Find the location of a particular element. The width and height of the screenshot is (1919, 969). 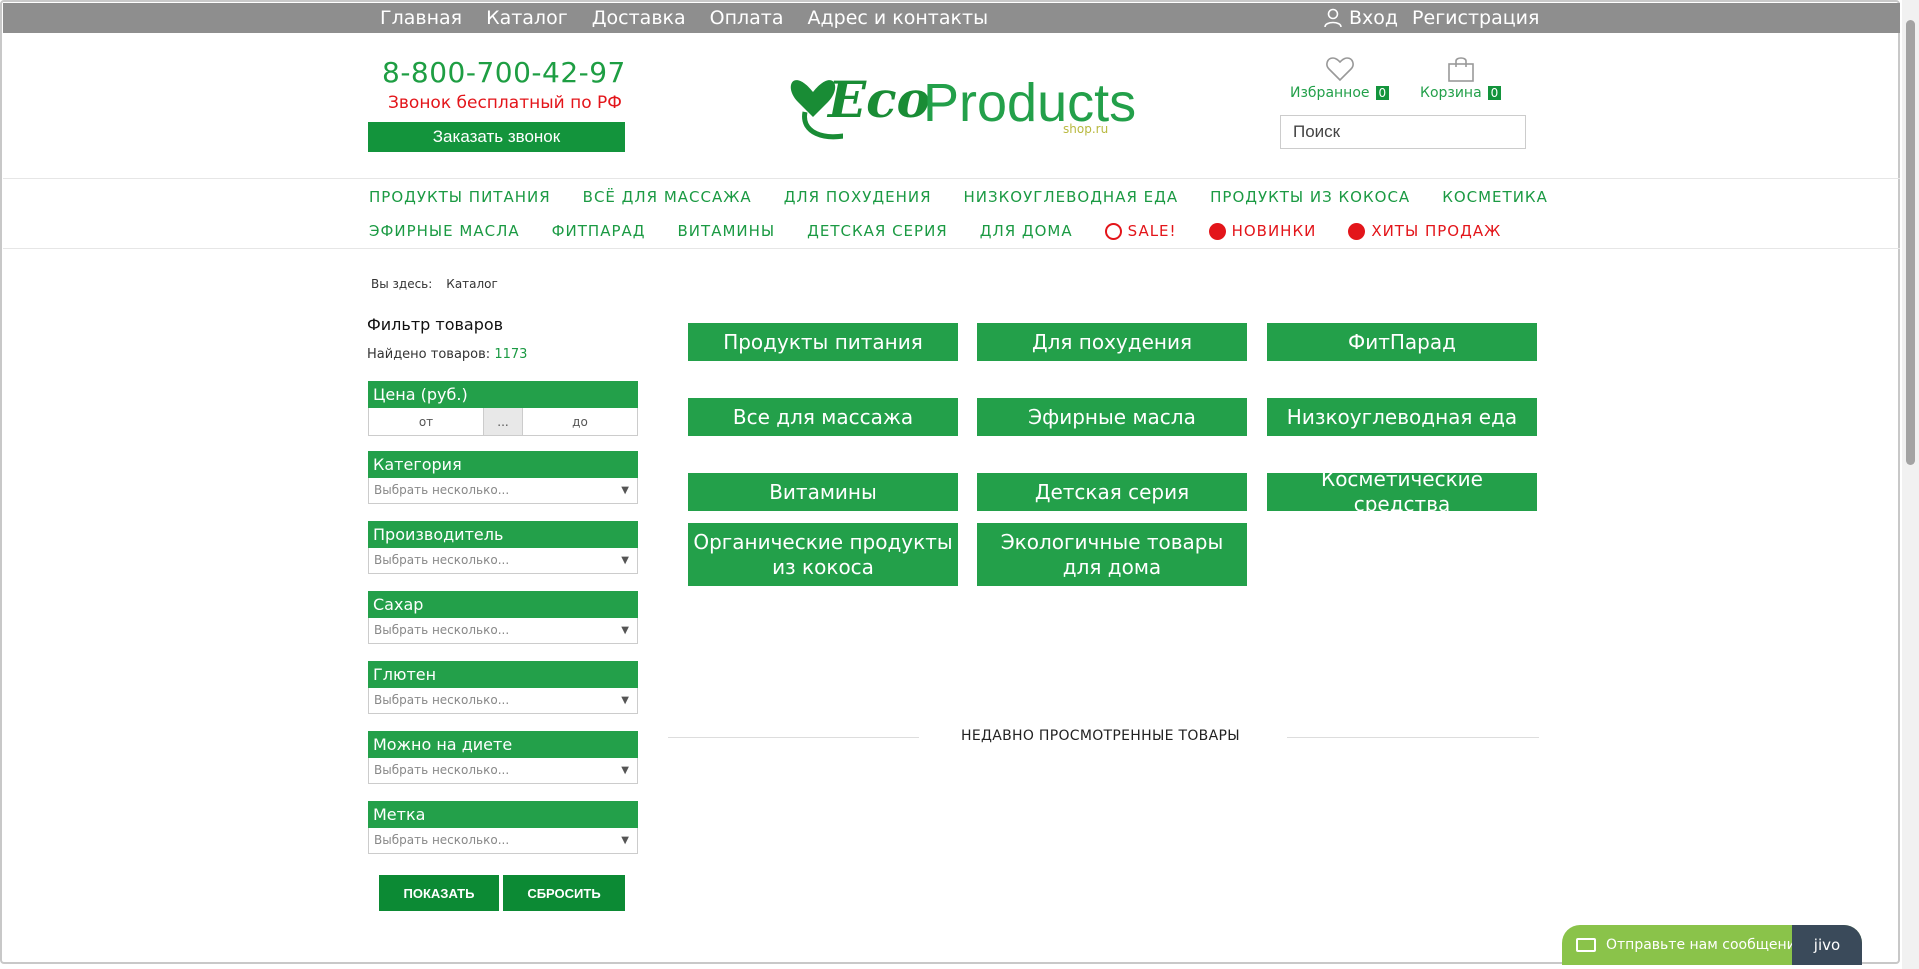

menu-item-weight-loss: ДЛЯ ПОХУДЕНИЯ is located at coordinates (858, 197).